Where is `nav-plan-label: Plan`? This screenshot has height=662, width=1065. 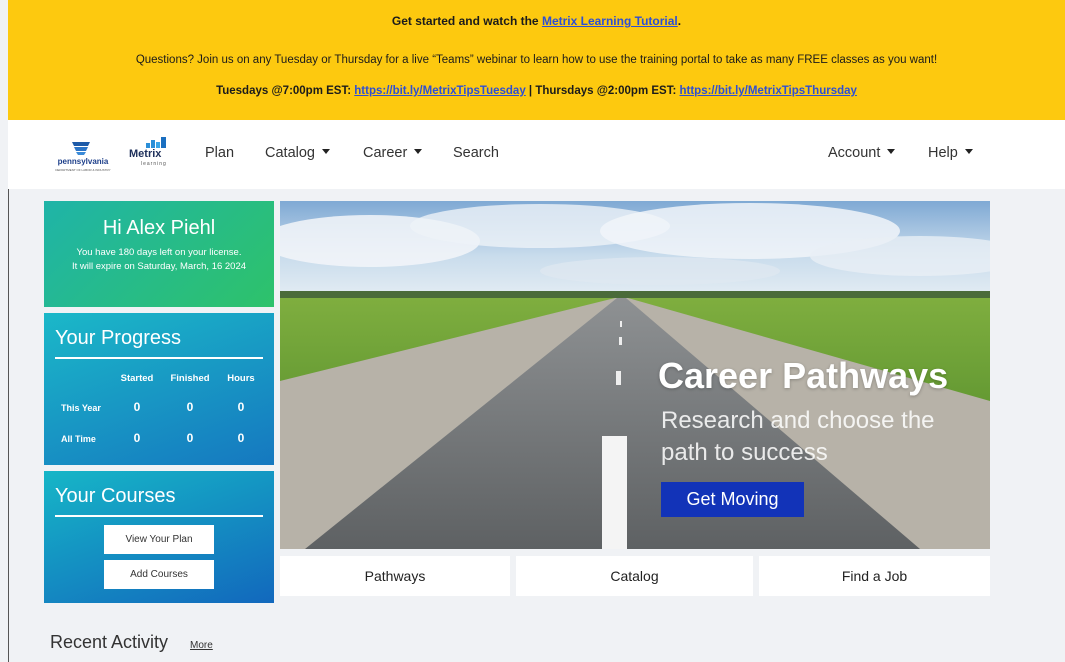 nav-plan-label: Plan is located at coordinates (220, 153).